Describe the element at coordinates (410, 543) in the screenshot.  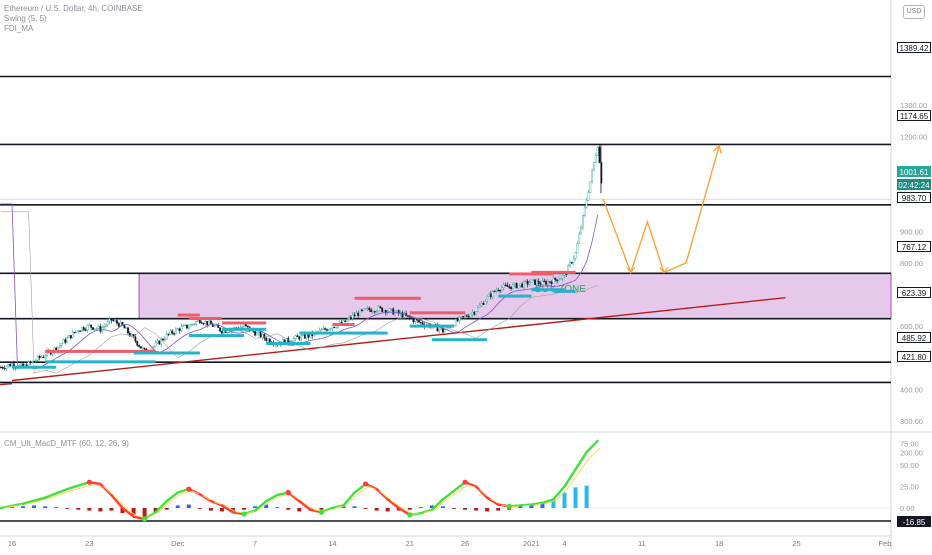
I see `time-axis-tick-label: 21` at that location.